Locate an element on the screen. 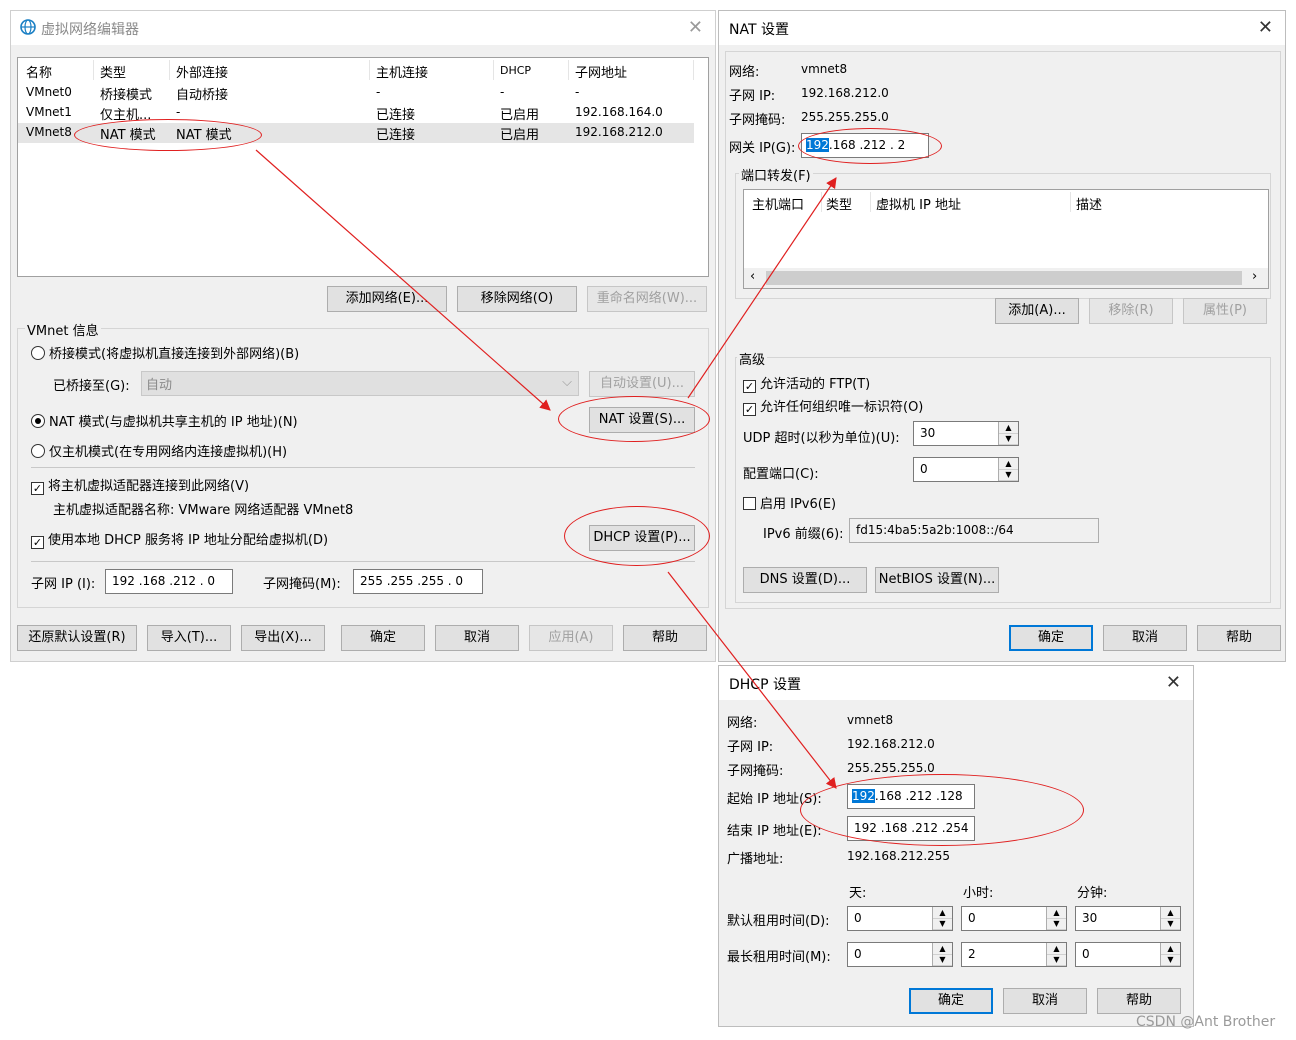 Image resolution: width=1296 pixels, height=1040 pixels. watermark: CSDN @Ant Brother is located at coordinates (1205, 1022).